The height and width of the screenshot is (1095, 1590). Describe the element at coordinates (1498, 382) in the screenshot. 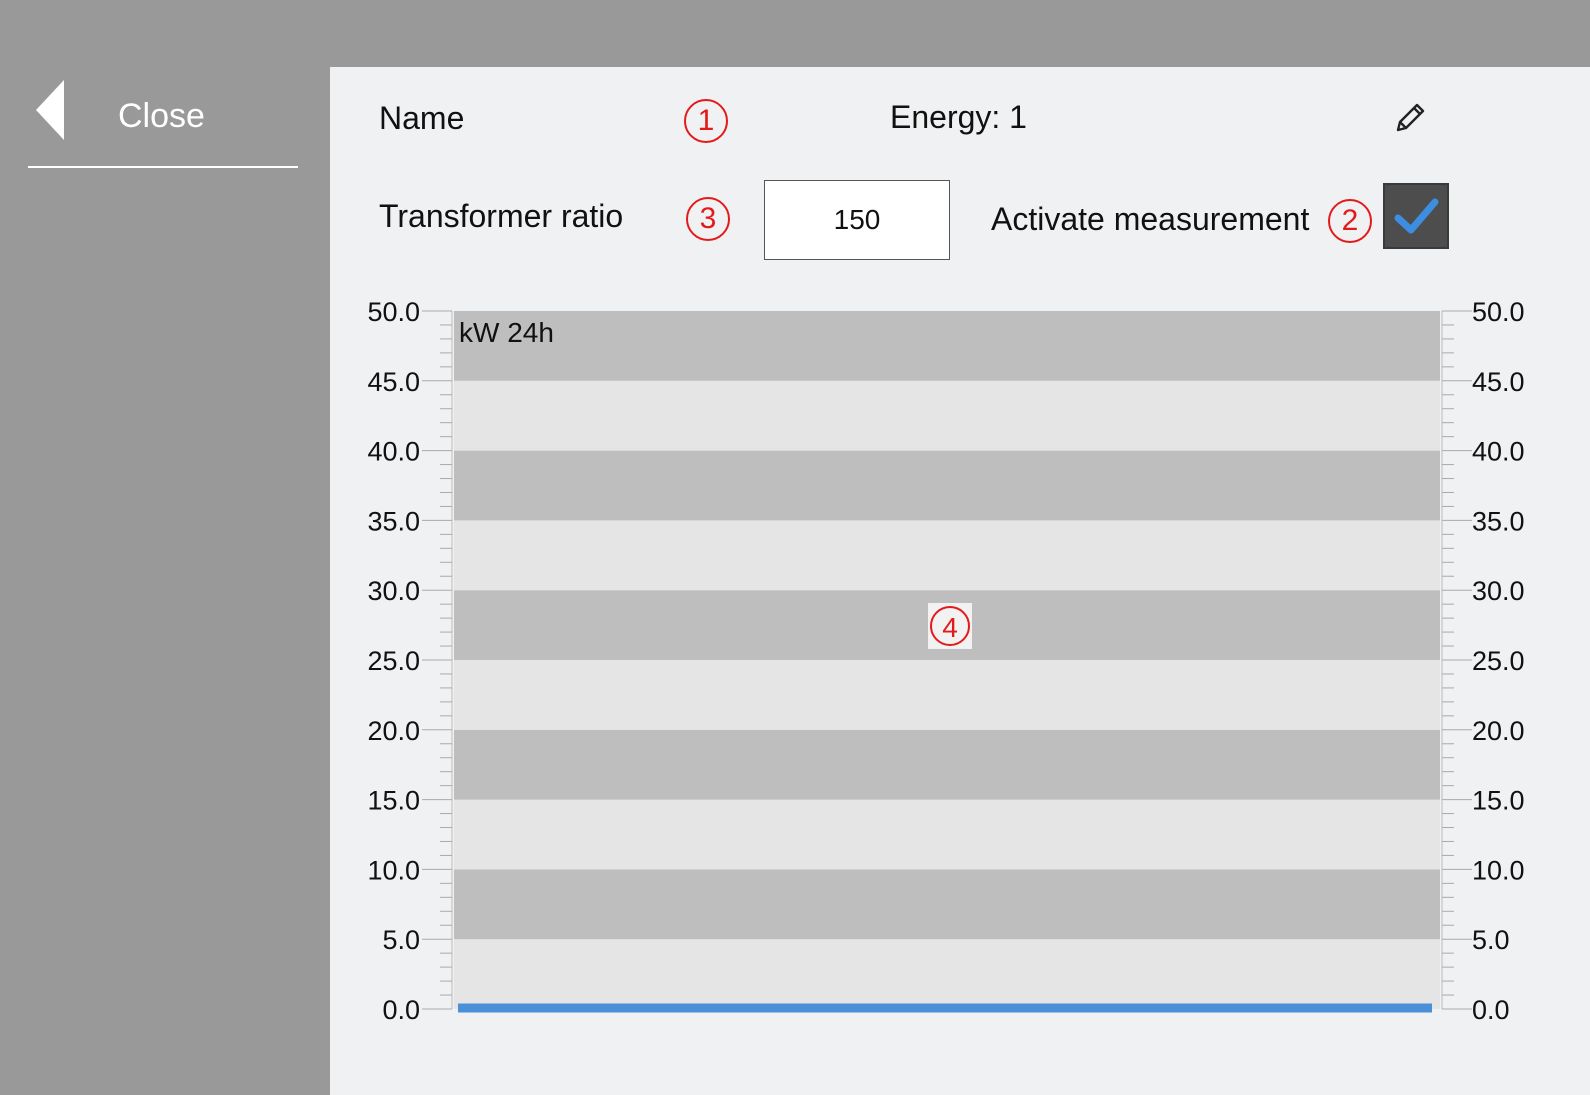

I see `y-tick-label-right: 45.0` at that location.